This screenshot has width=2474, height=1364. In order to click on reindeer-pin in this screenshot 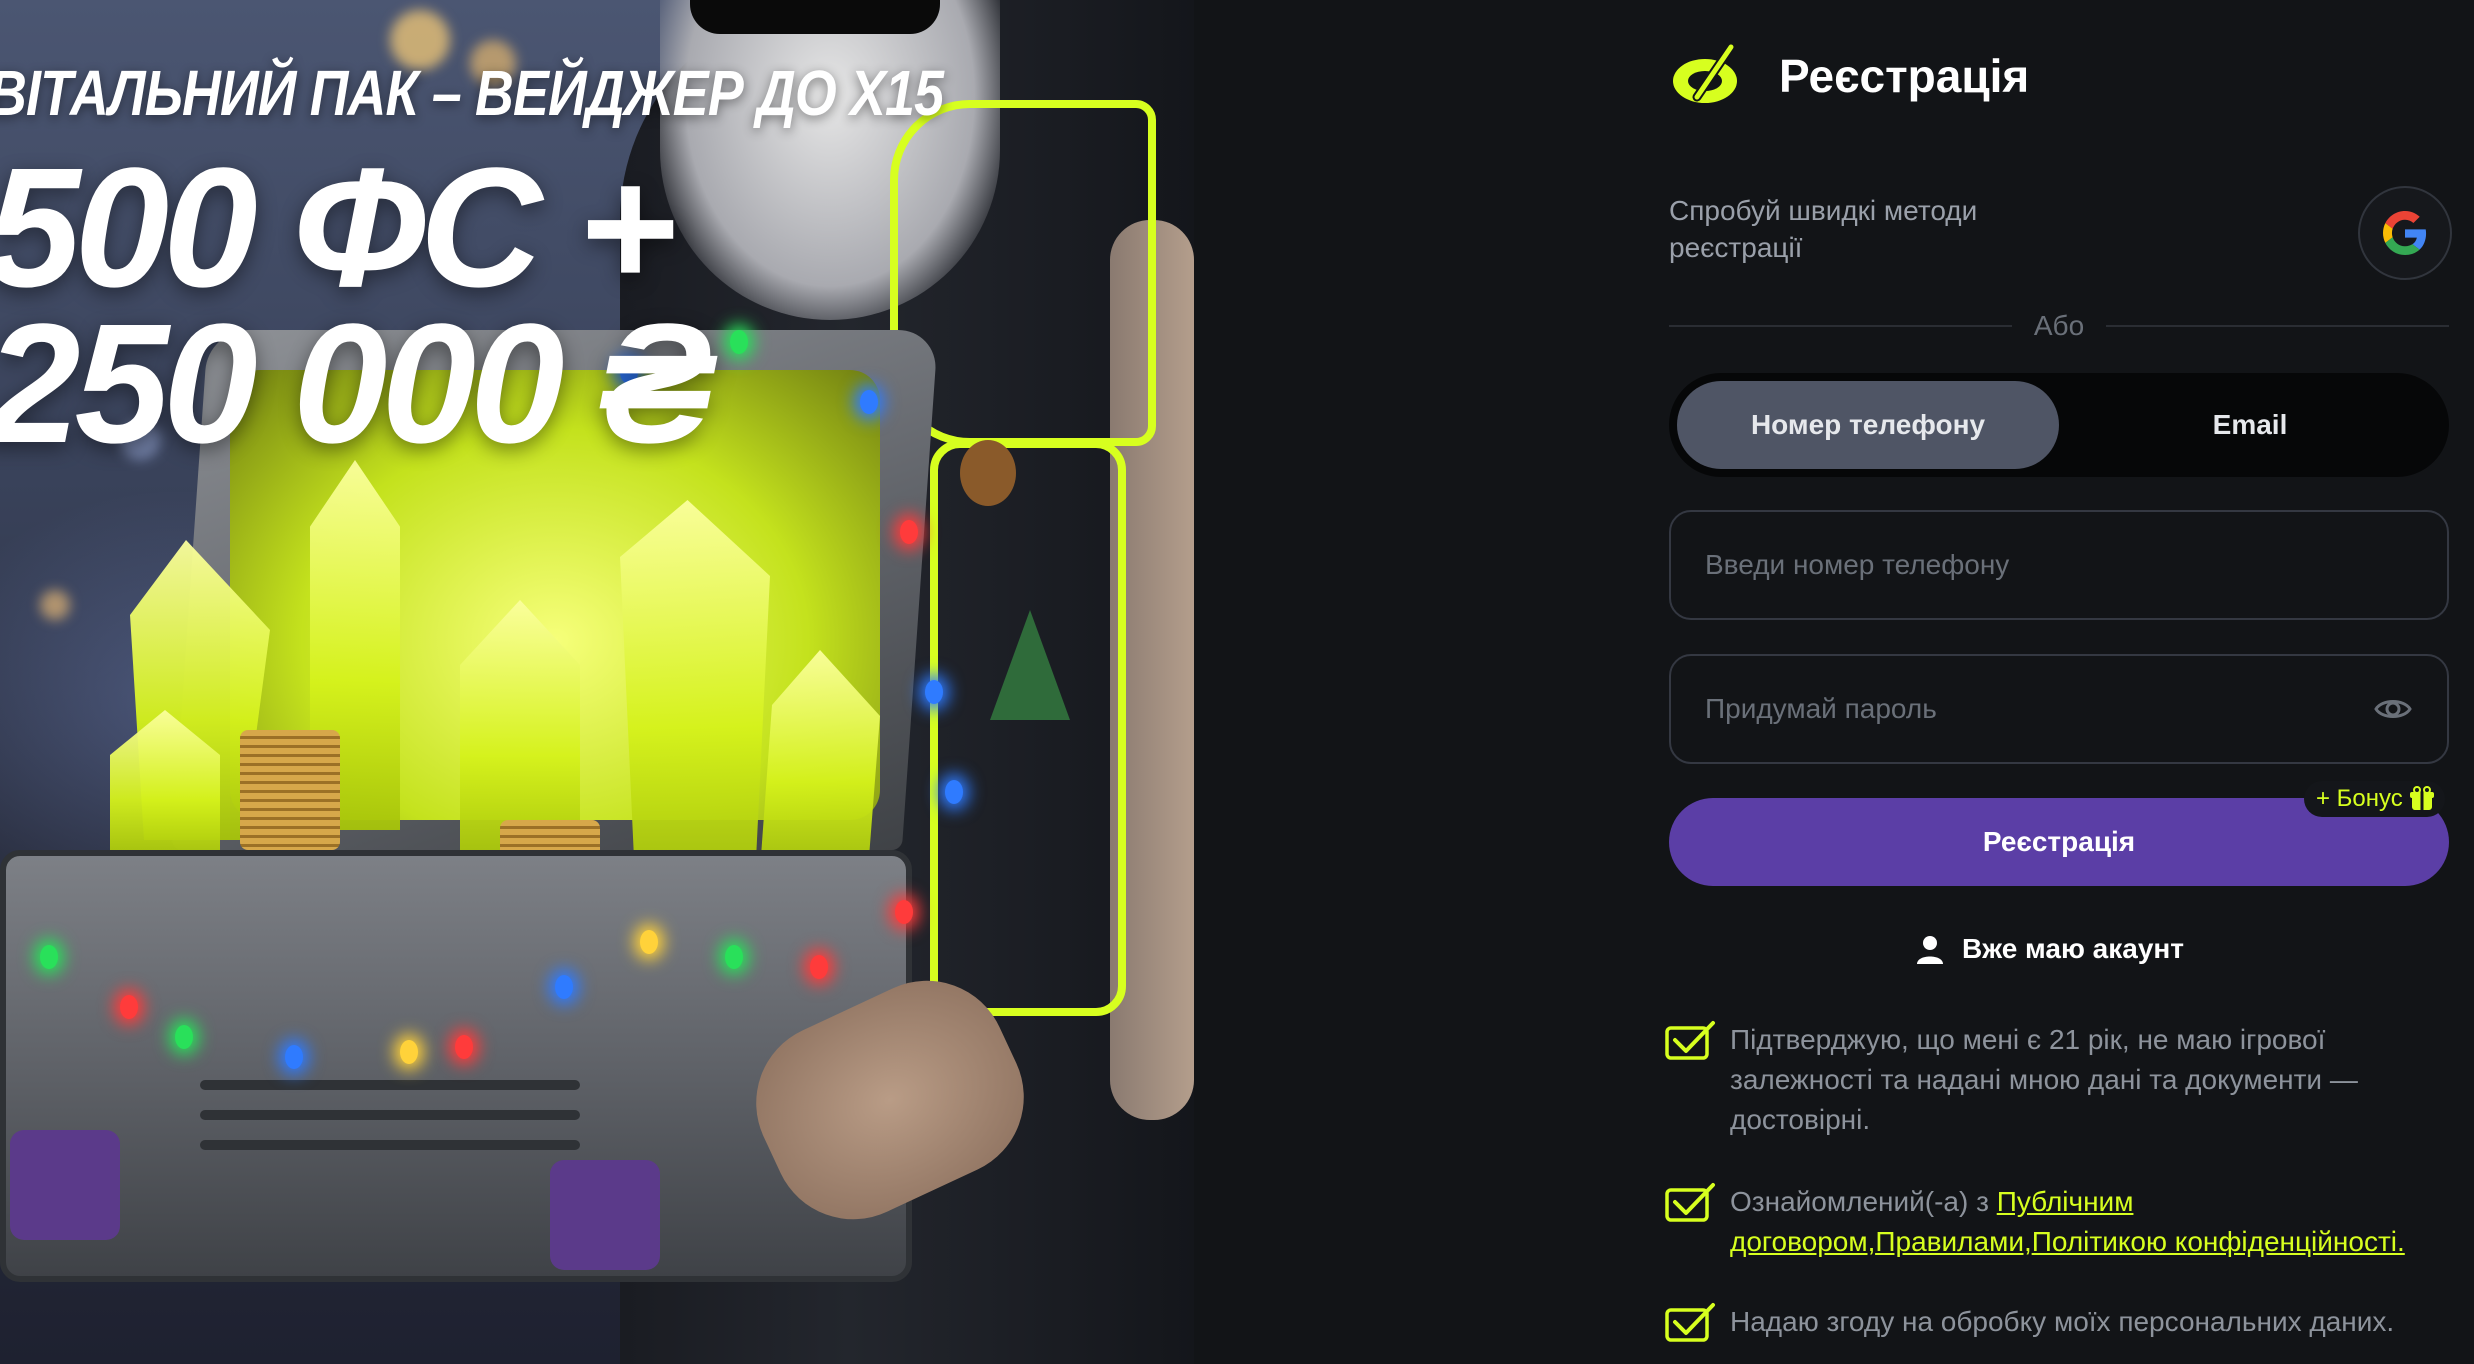, I will do `click(988, 473)`.